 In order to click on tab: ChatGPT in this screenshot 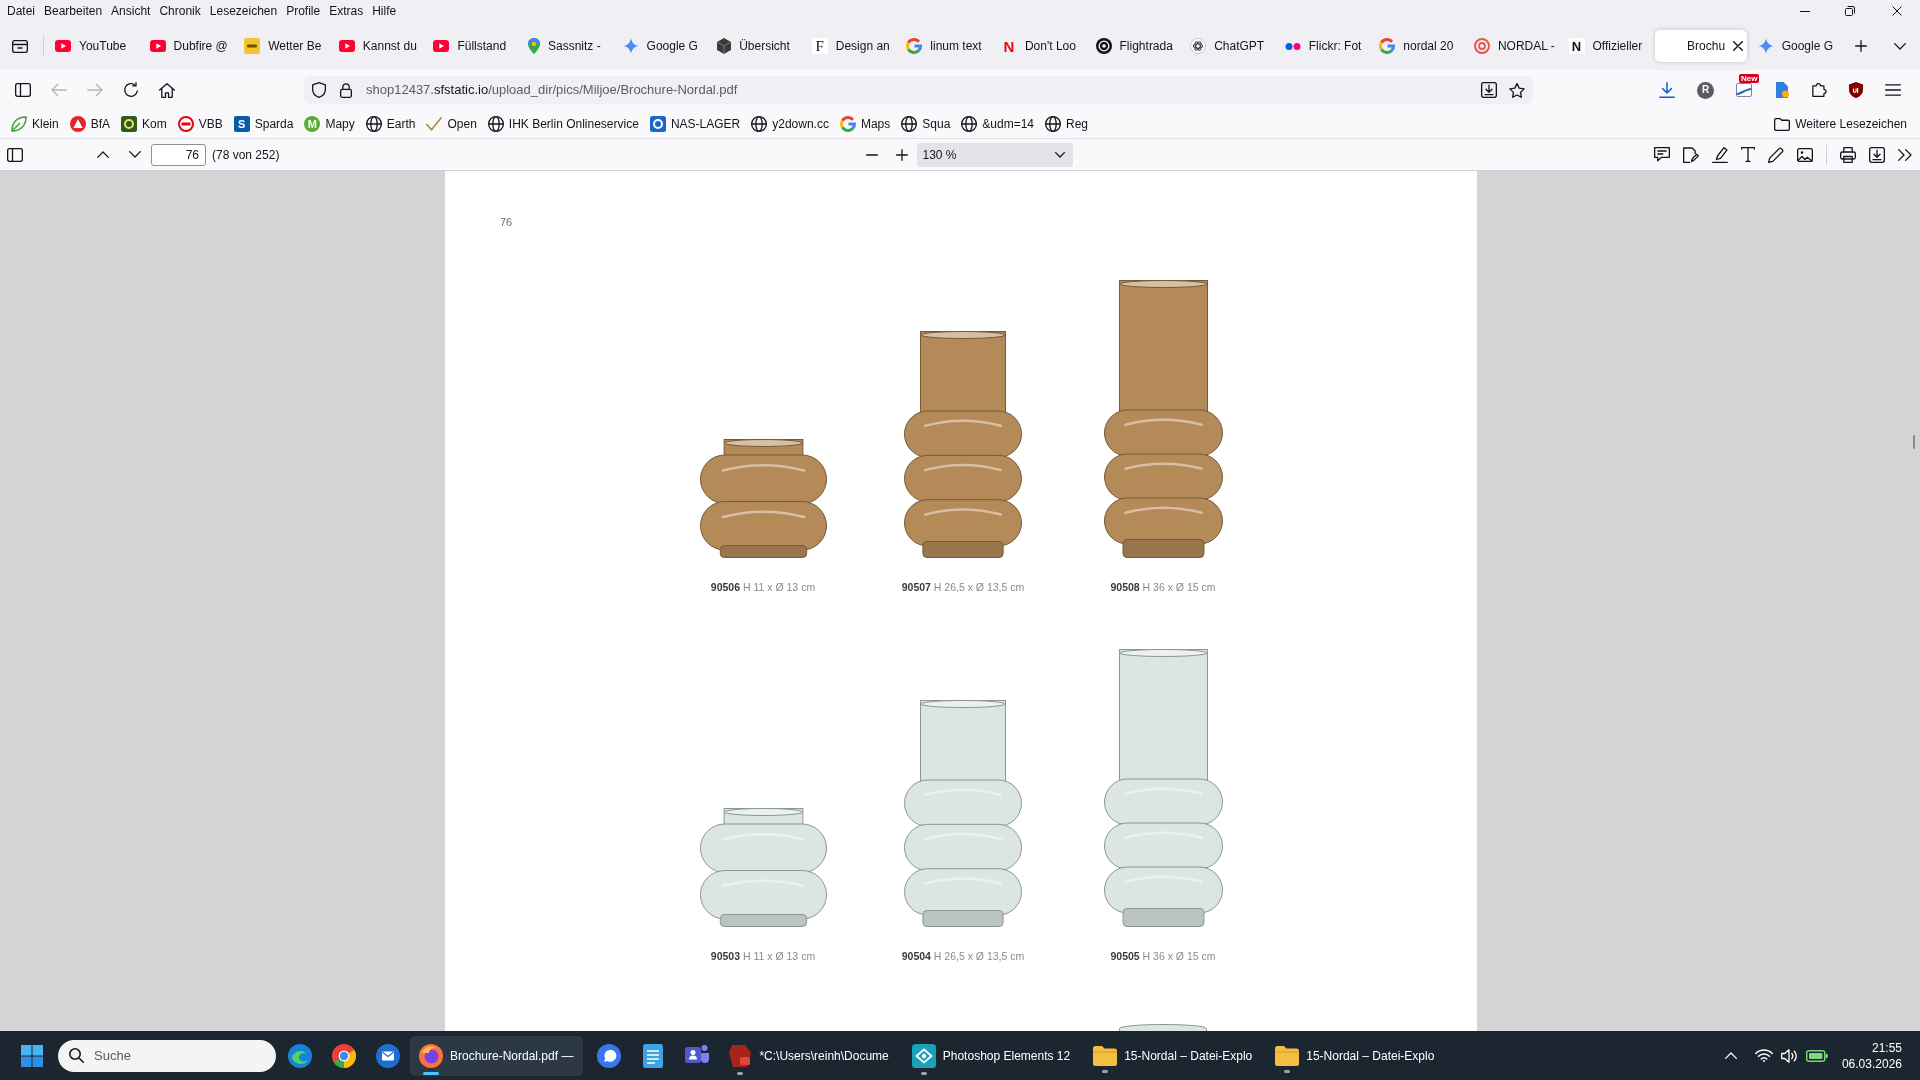, I will do `click(1228, 46)`.